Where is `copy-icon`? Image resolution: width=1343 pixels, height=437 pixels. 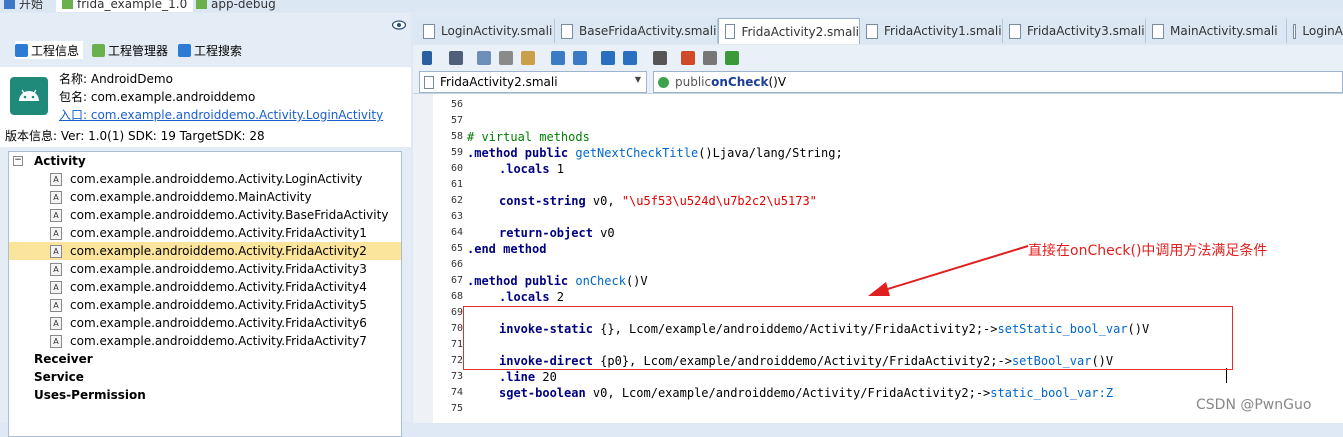
copy-icon is located at coordinates (484, 58).